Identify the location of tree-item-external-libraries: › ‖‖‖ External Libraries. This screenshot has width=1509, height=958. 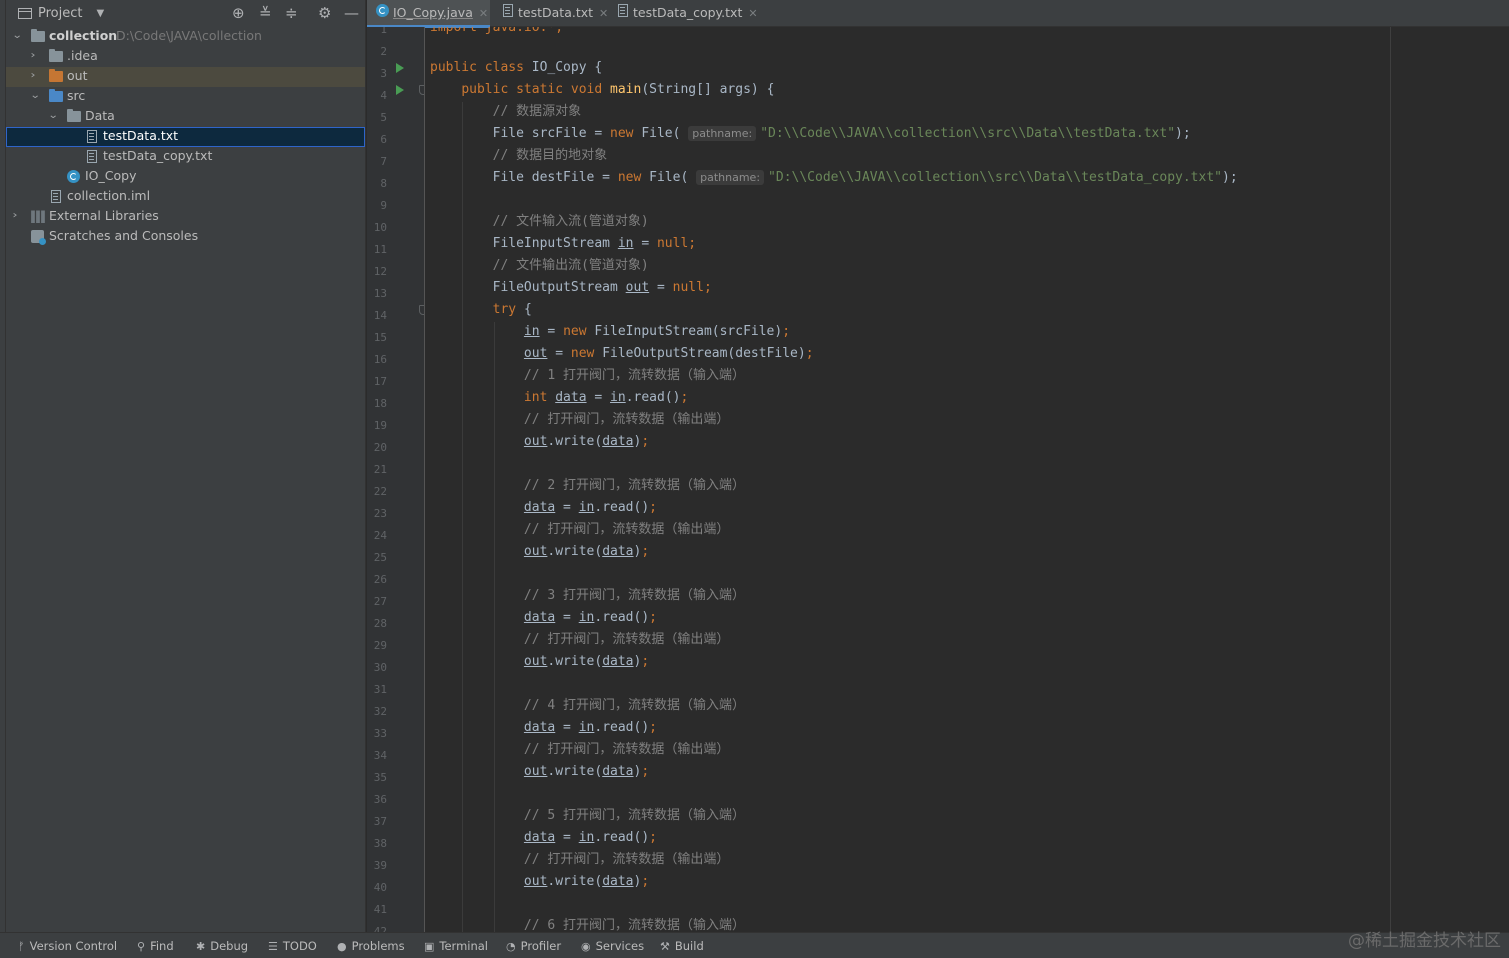
(185, 216).